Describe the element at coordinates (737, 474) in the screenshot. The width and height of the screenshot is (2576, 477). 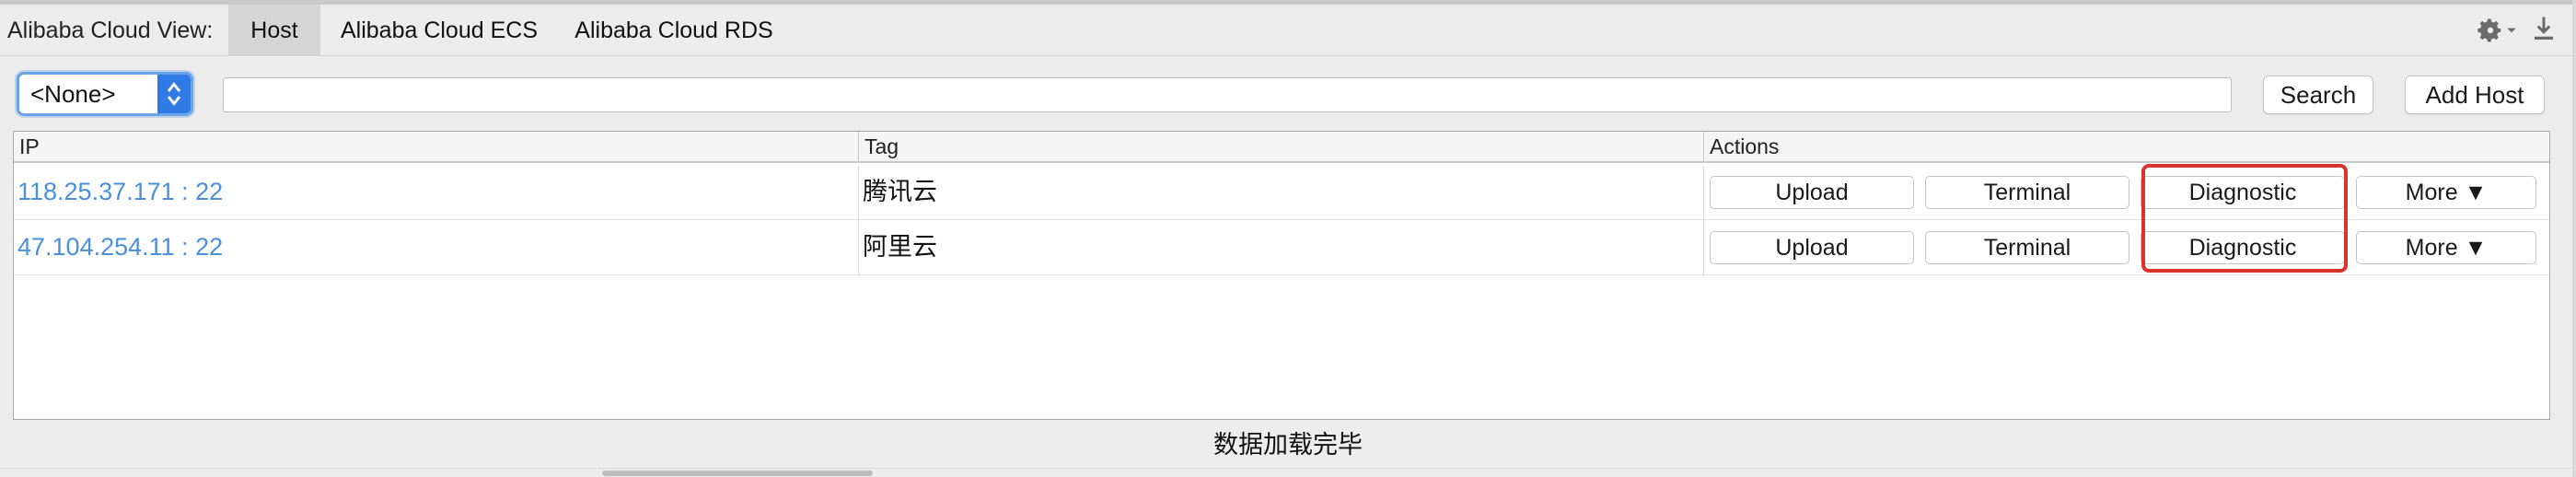
I see `scrollbar-thumb` at that location.